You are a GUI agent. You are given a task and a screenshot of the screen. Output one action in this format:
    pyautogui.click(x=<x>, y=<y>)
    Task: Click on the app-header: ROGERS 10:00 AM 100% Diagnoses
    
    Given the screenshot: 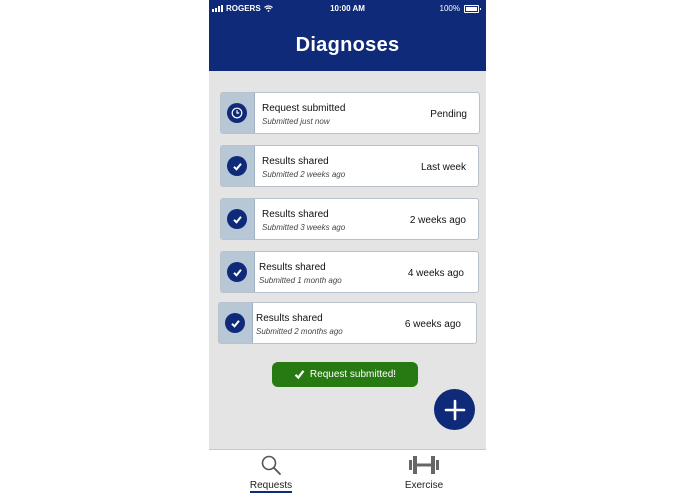 What is the action you would take?
    pyautogui.click(x=347, y=35)
    